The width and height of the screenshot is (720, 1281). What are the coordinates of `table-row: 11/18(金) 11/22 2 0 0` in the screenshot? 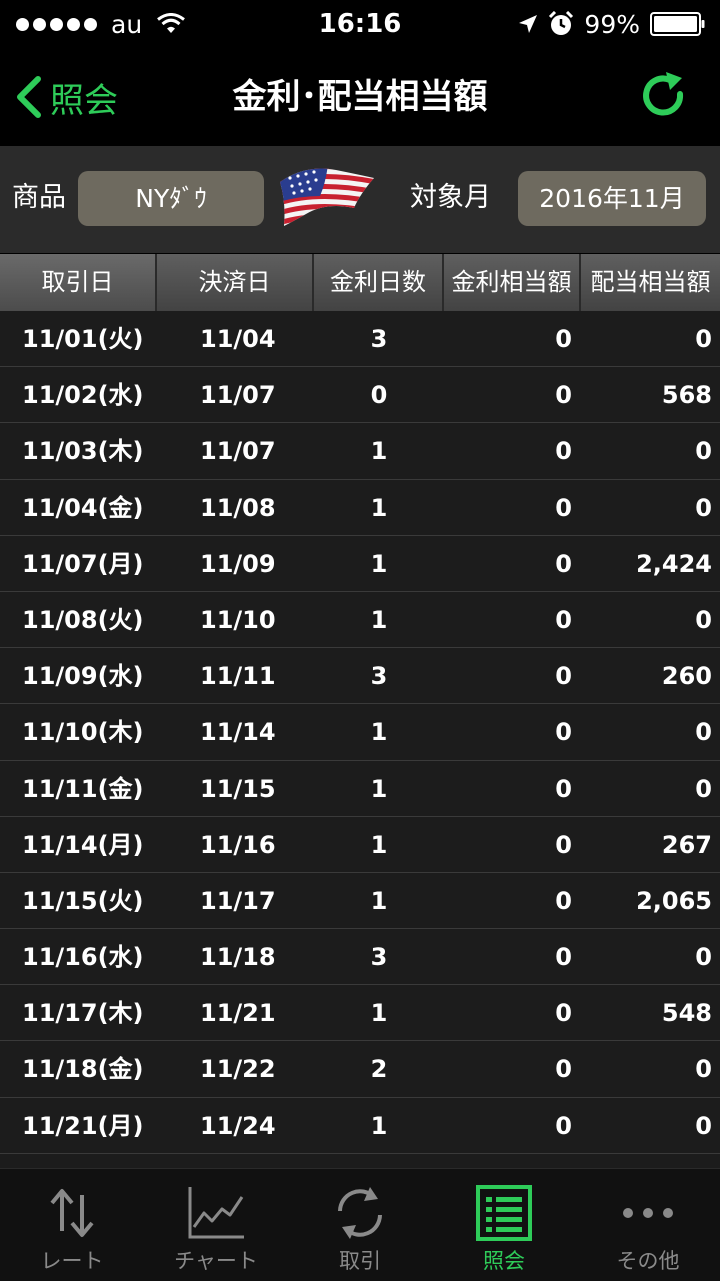 It's located at (360, 1069).